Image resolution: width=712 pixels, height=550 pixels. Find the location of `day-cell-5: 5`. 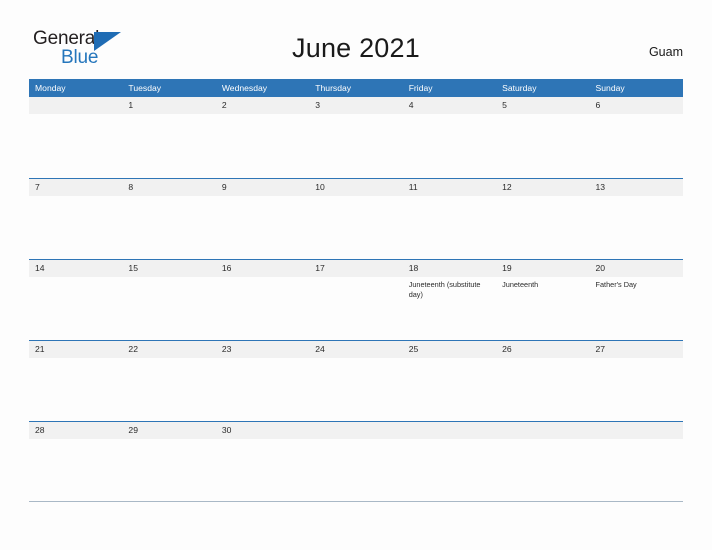

day-cell-5: 5 is located at coordinates (542, 105).